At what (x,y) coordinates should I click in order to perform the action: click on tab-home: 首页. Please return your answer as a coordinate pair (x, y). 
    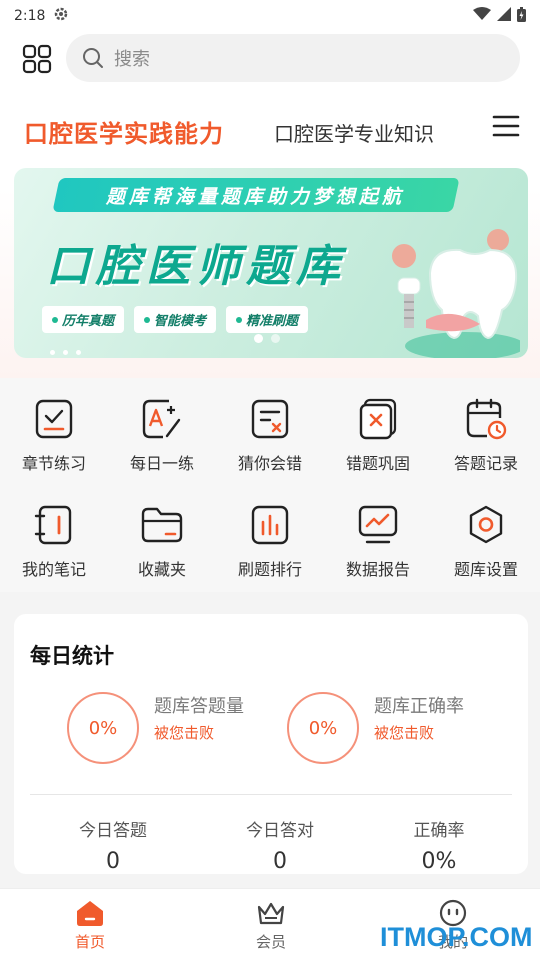
    Looking at the image, I should click on (90, 925).